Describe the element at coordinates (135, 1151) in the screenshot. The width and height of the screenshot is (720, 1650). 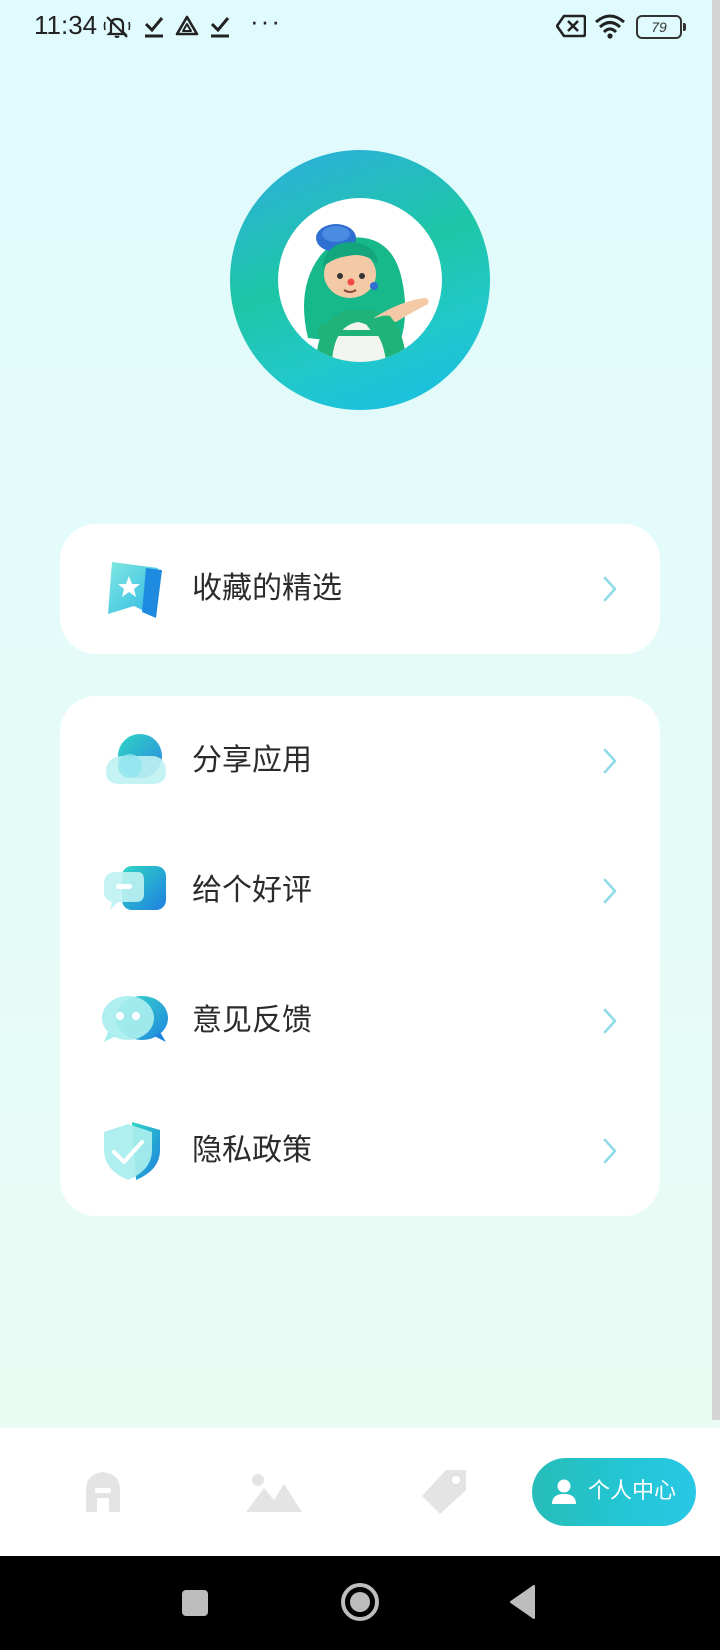
I see `shield-check-icon` at that location.